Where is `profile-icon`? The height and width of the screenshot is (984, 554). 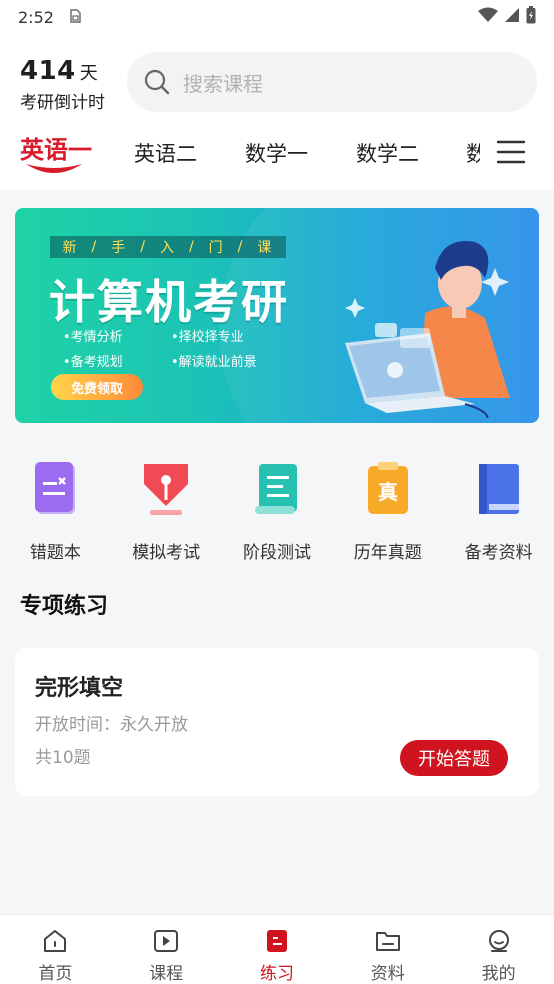 profile-icon is located at coordinates (498, 941).